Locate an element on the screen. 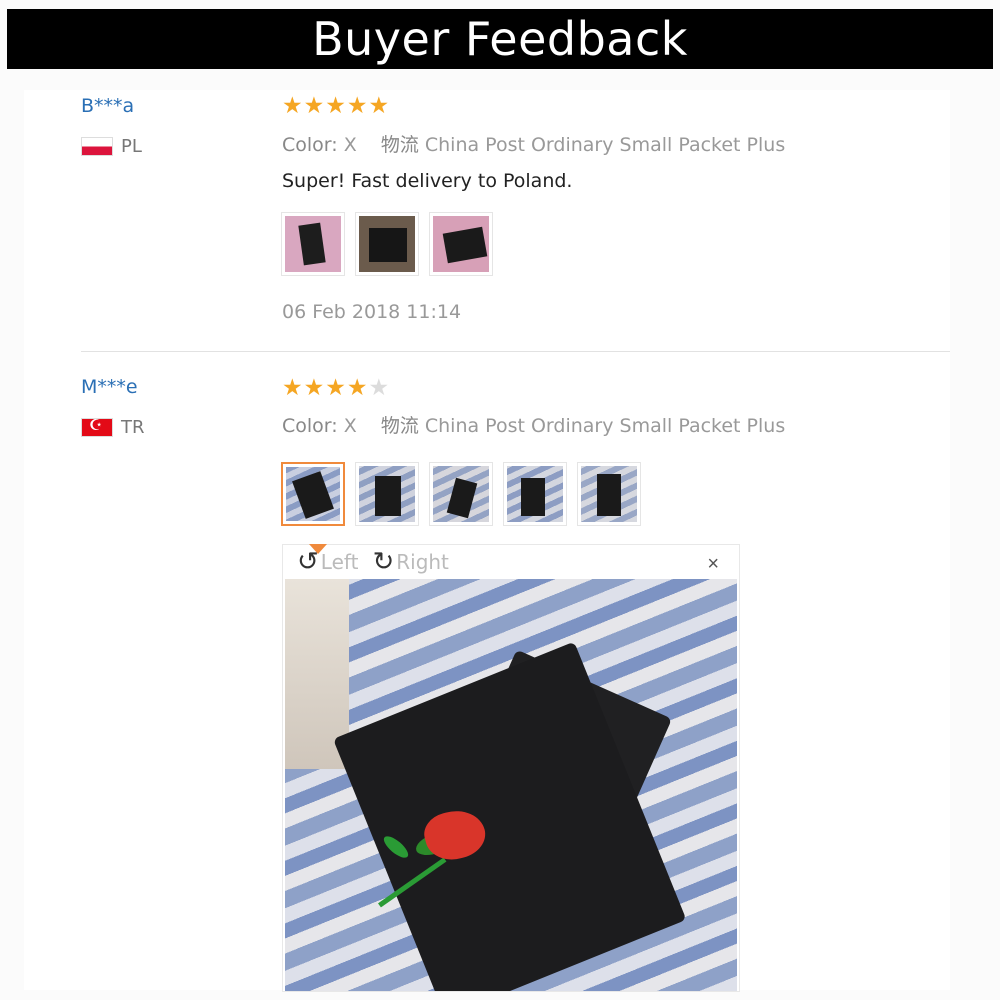 The width and height of the screenshot is (1000, 1000). review-divider is located at coordinates (515, 351).